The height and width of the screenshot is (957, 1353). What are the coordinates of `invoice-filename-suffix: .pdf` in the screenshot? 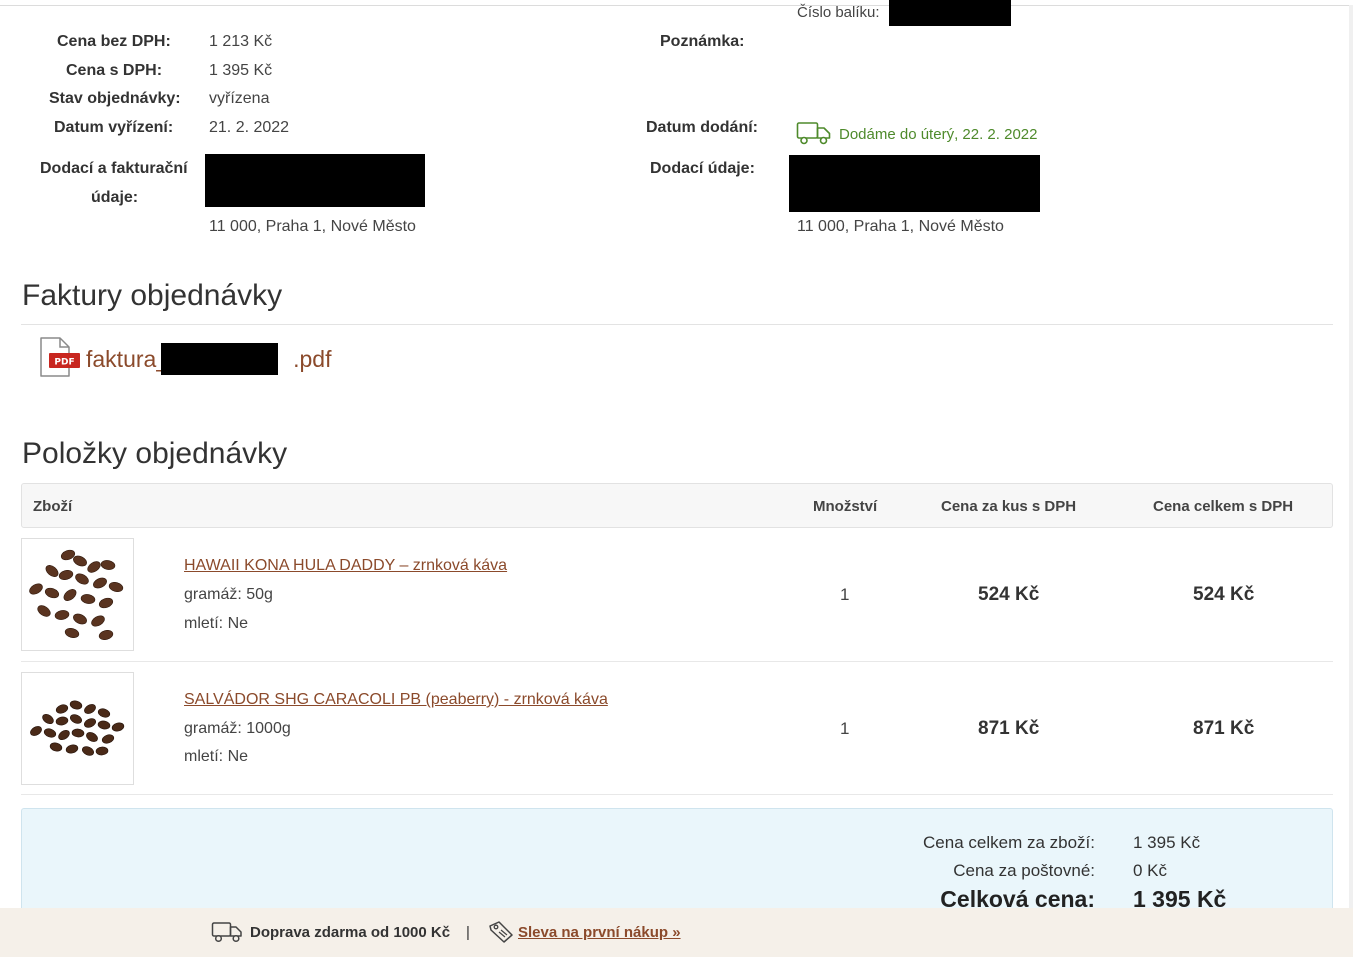 It's located at (312, 359).